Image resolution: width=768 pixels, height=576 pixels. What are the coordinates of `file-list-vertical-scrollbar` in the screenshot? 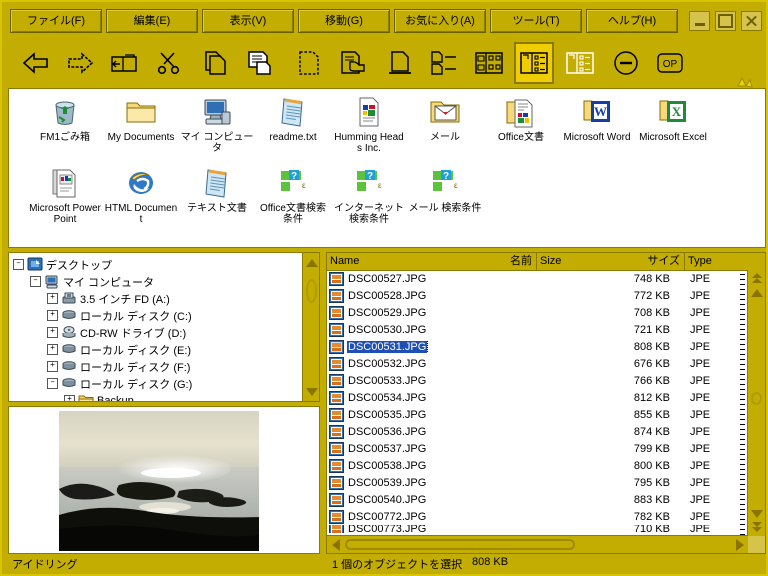 It's located at (756, 403).